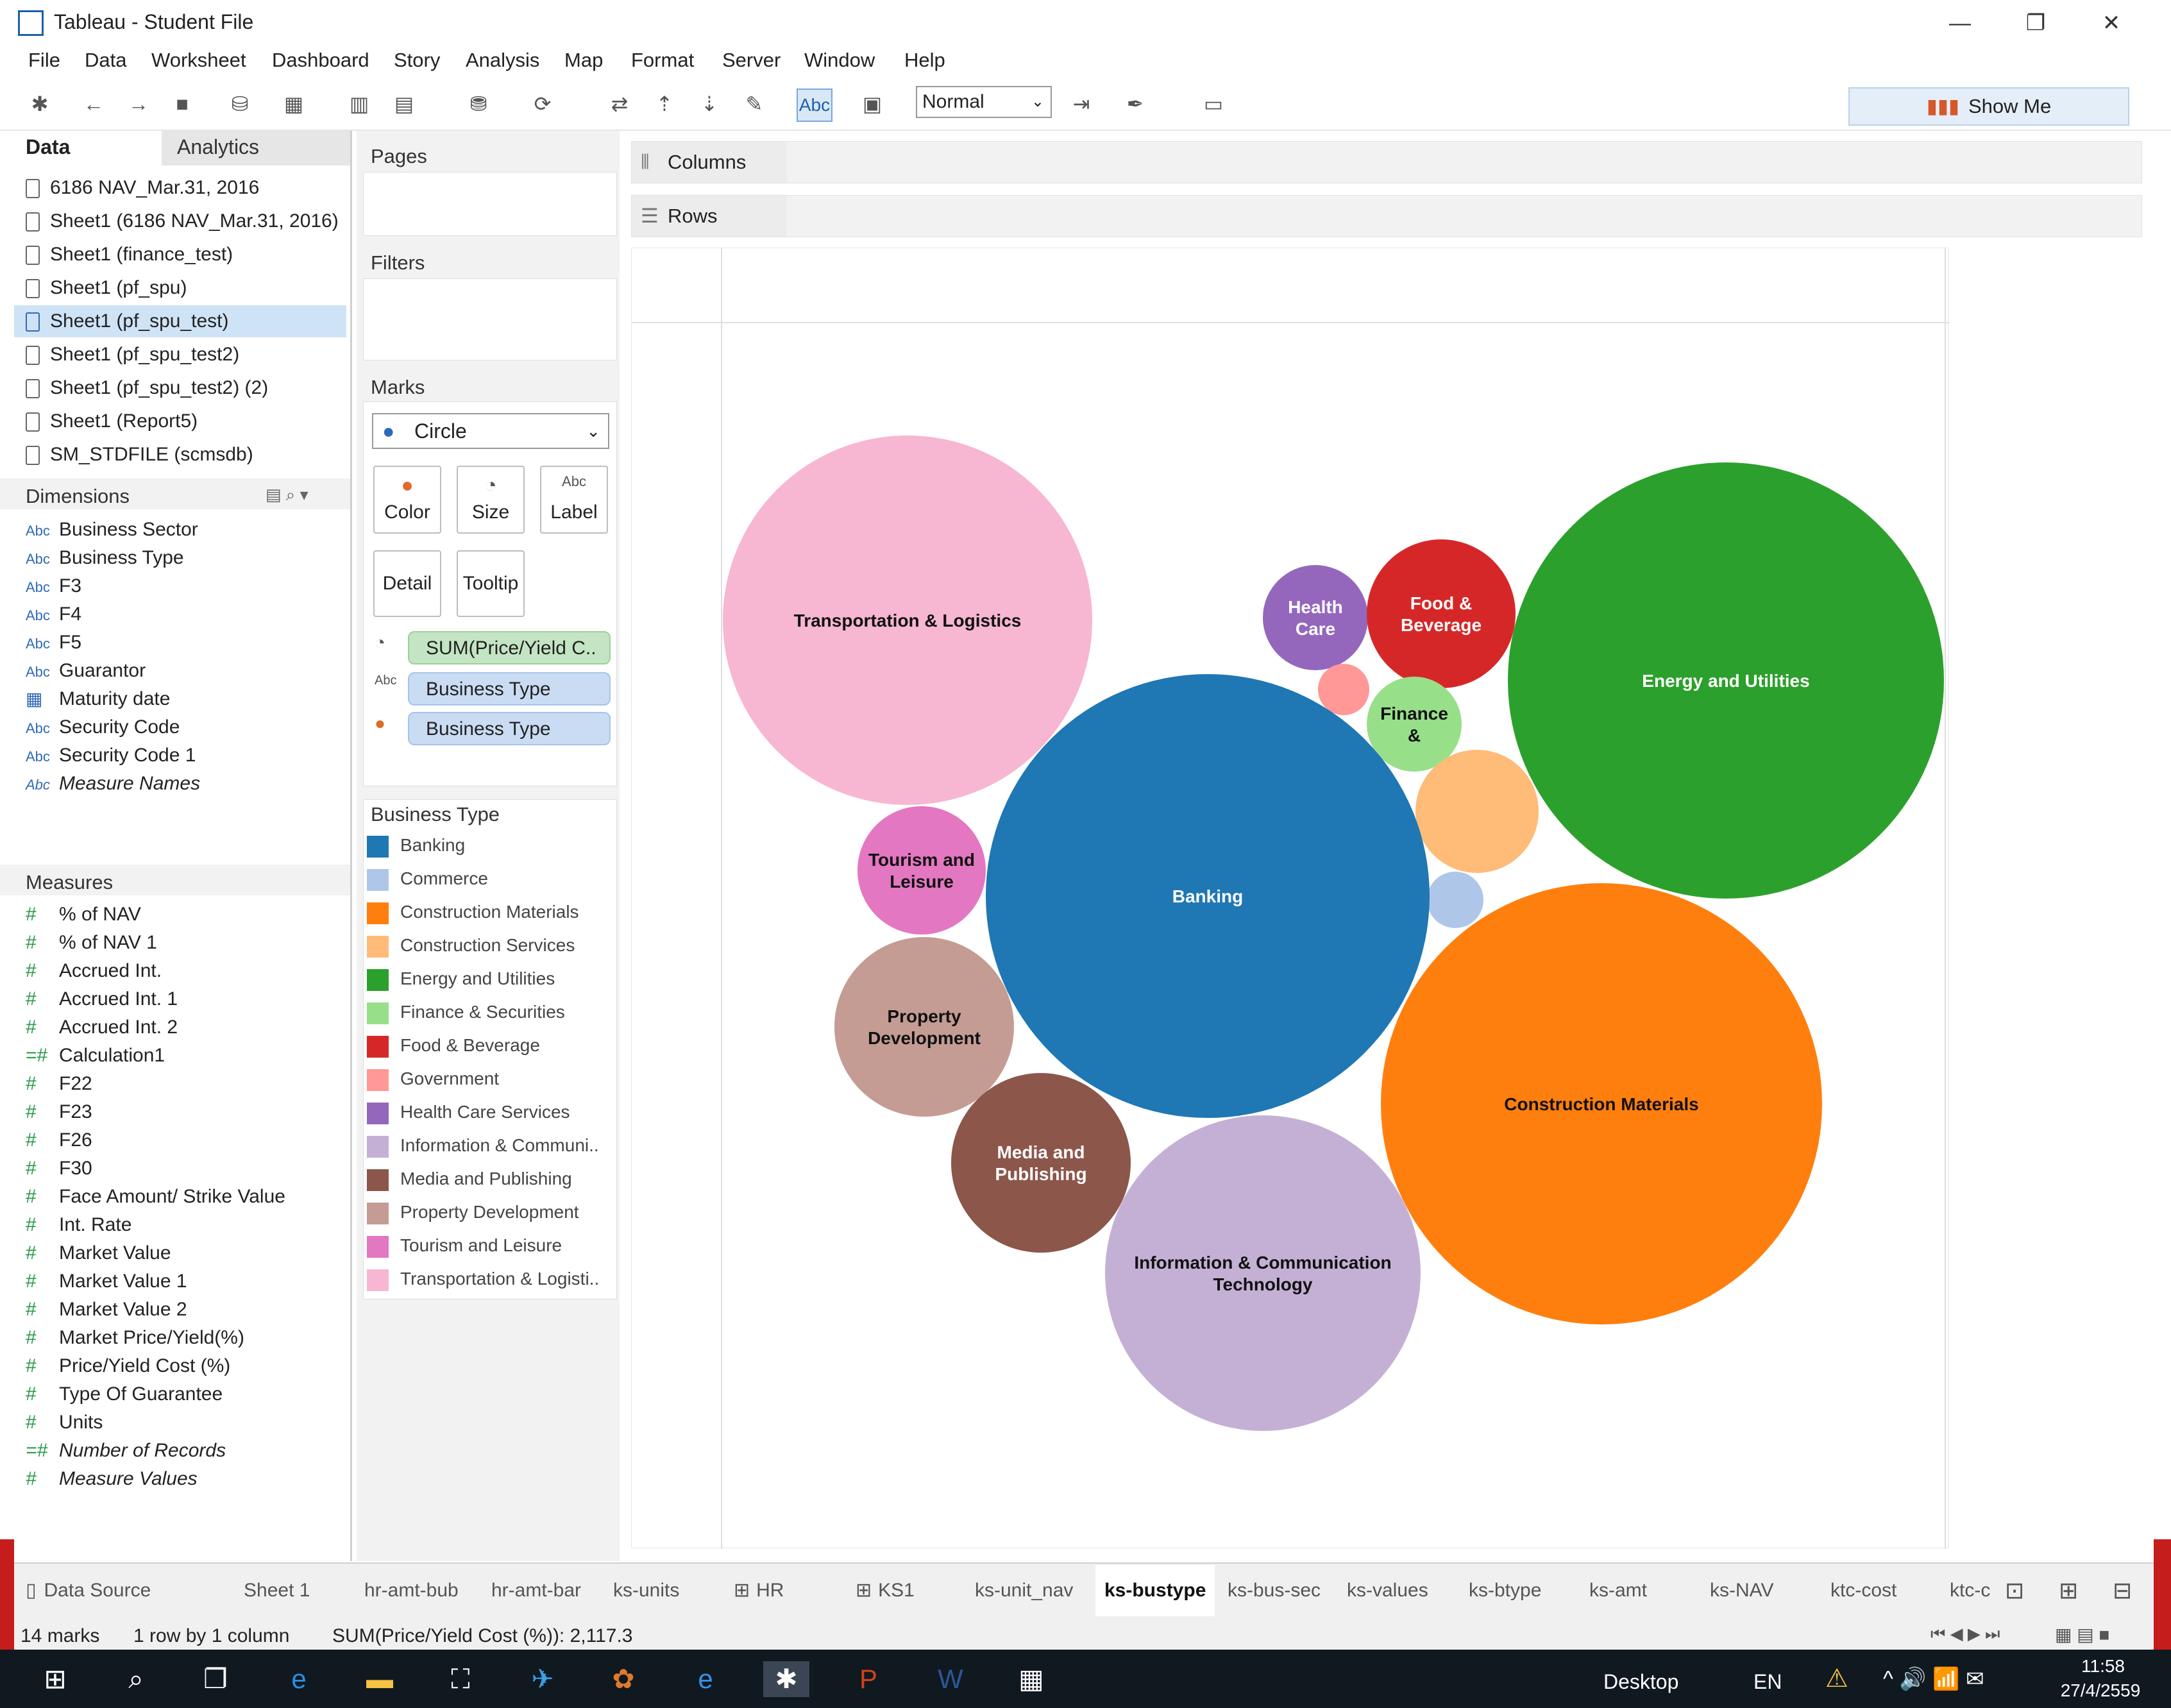 This screenshot has height=1708, width=2171. What do you see at coordinates (256, 148) in the screenshot?
I see `tab-analytics: Analytics` at bounding box center [256, 148].